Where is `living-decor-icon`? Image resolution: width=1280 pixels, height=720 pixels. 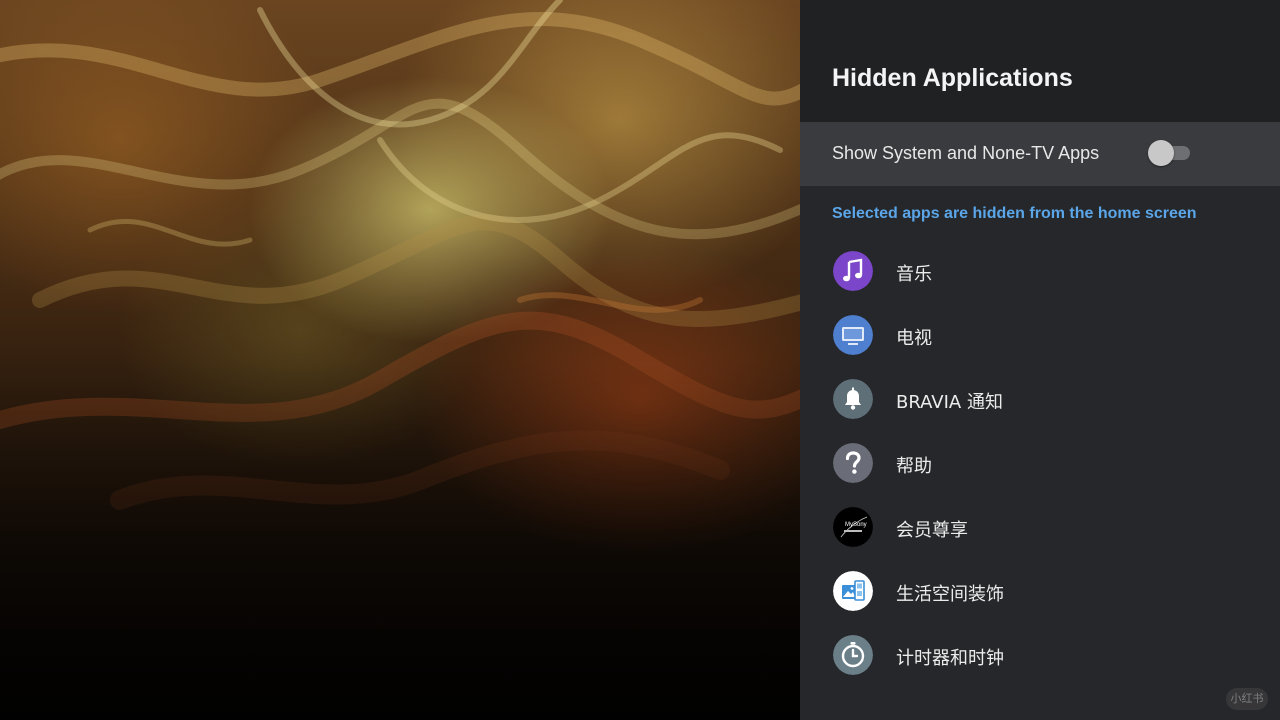
living-decor-icon is located at coordinates (853, 591).